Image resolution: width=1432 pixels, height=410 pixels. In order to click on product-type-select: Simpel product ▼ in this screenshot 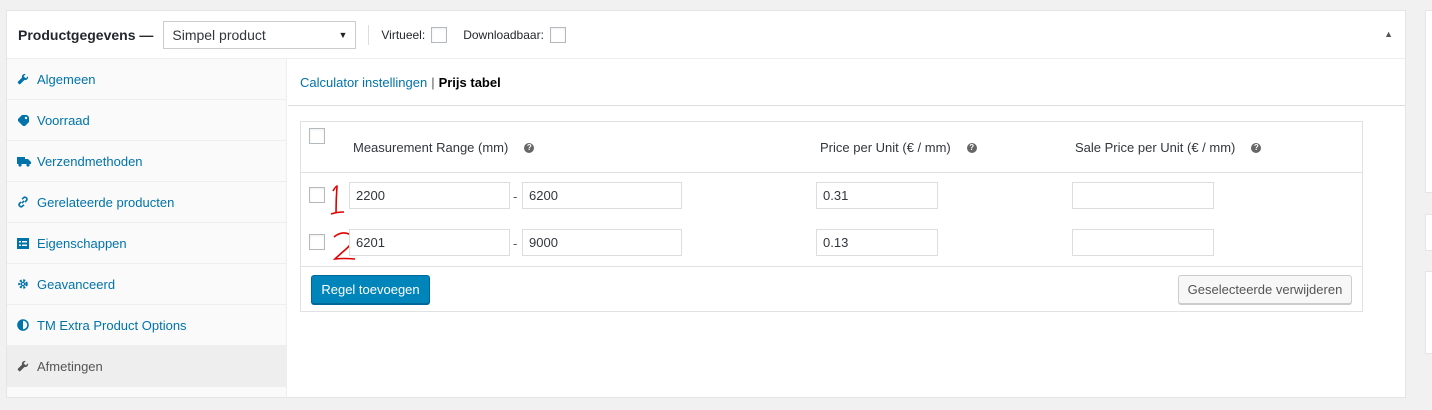, I will do `click(260, 34)`.